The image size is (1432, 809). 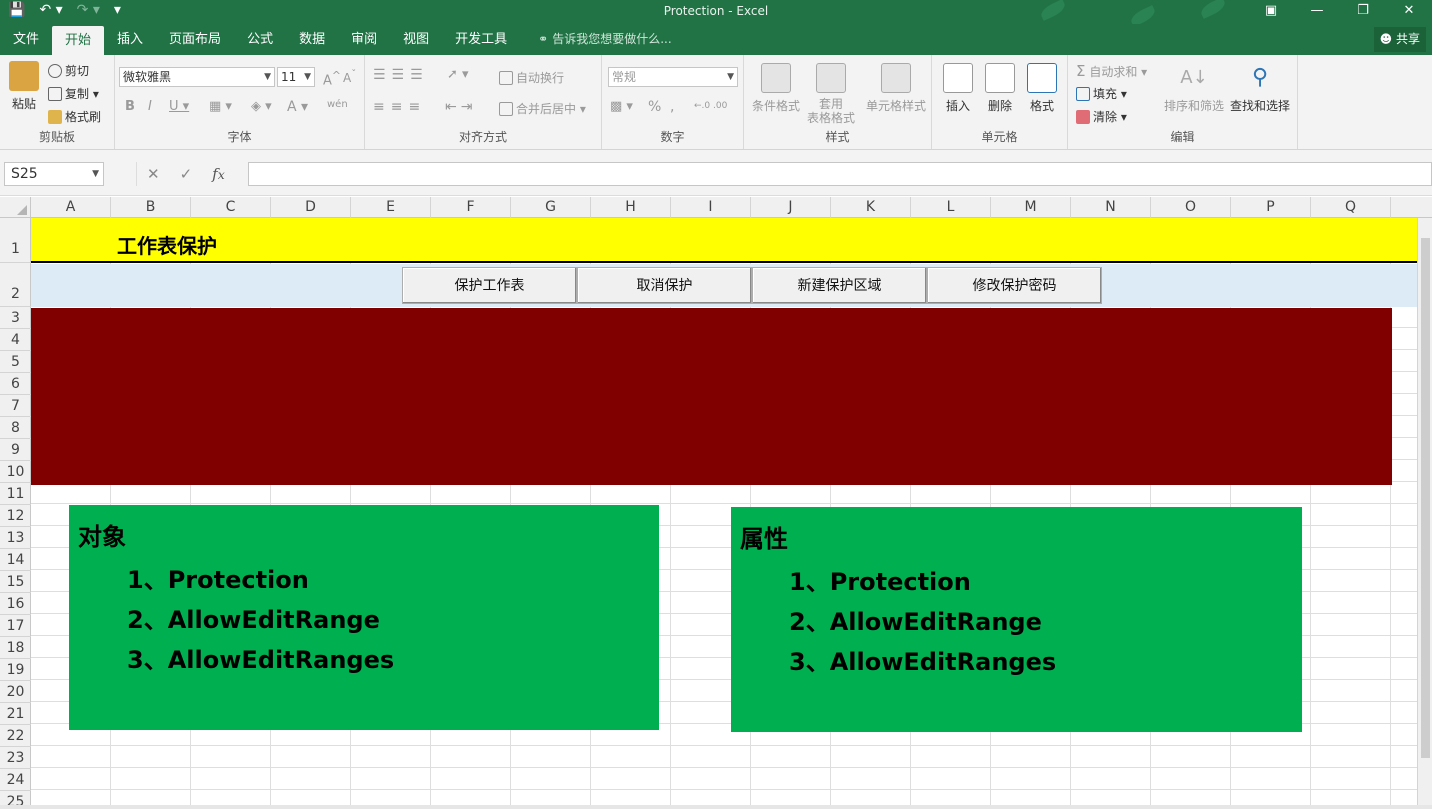 I want to click on column-header: M, so click(x=1031, y=207).